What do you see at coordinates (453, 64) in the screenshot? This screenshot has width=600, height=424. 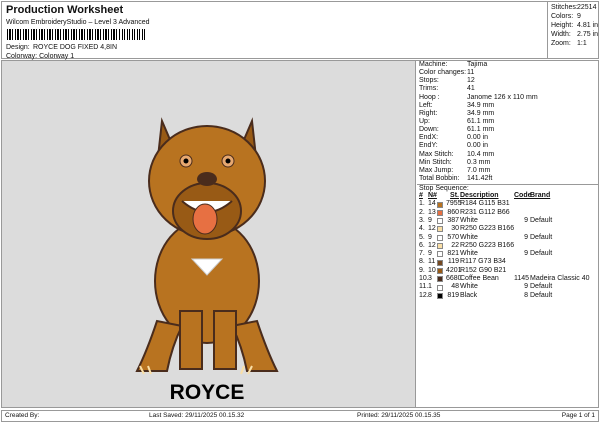 I see `info-row: Machine: Tajima` at bounding box center [453, 64].